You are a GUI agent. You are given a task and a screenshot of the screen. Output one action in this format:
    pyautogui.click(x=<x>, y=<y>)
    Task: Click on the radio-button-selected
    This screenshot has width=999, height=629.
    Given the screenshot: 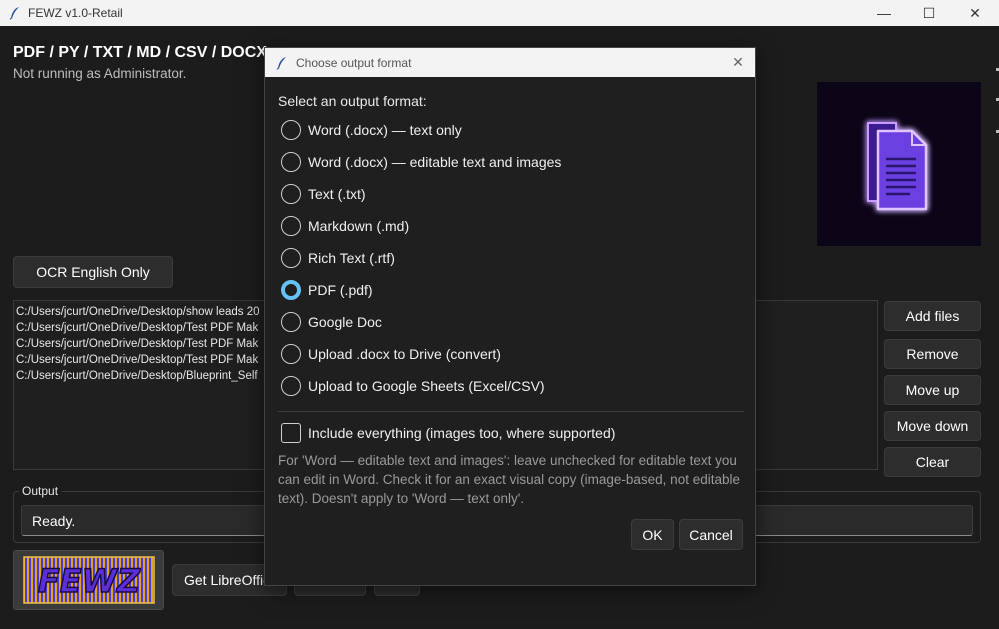 What is the action you would take?
    pyautogui.click(x=291, y=290)
    